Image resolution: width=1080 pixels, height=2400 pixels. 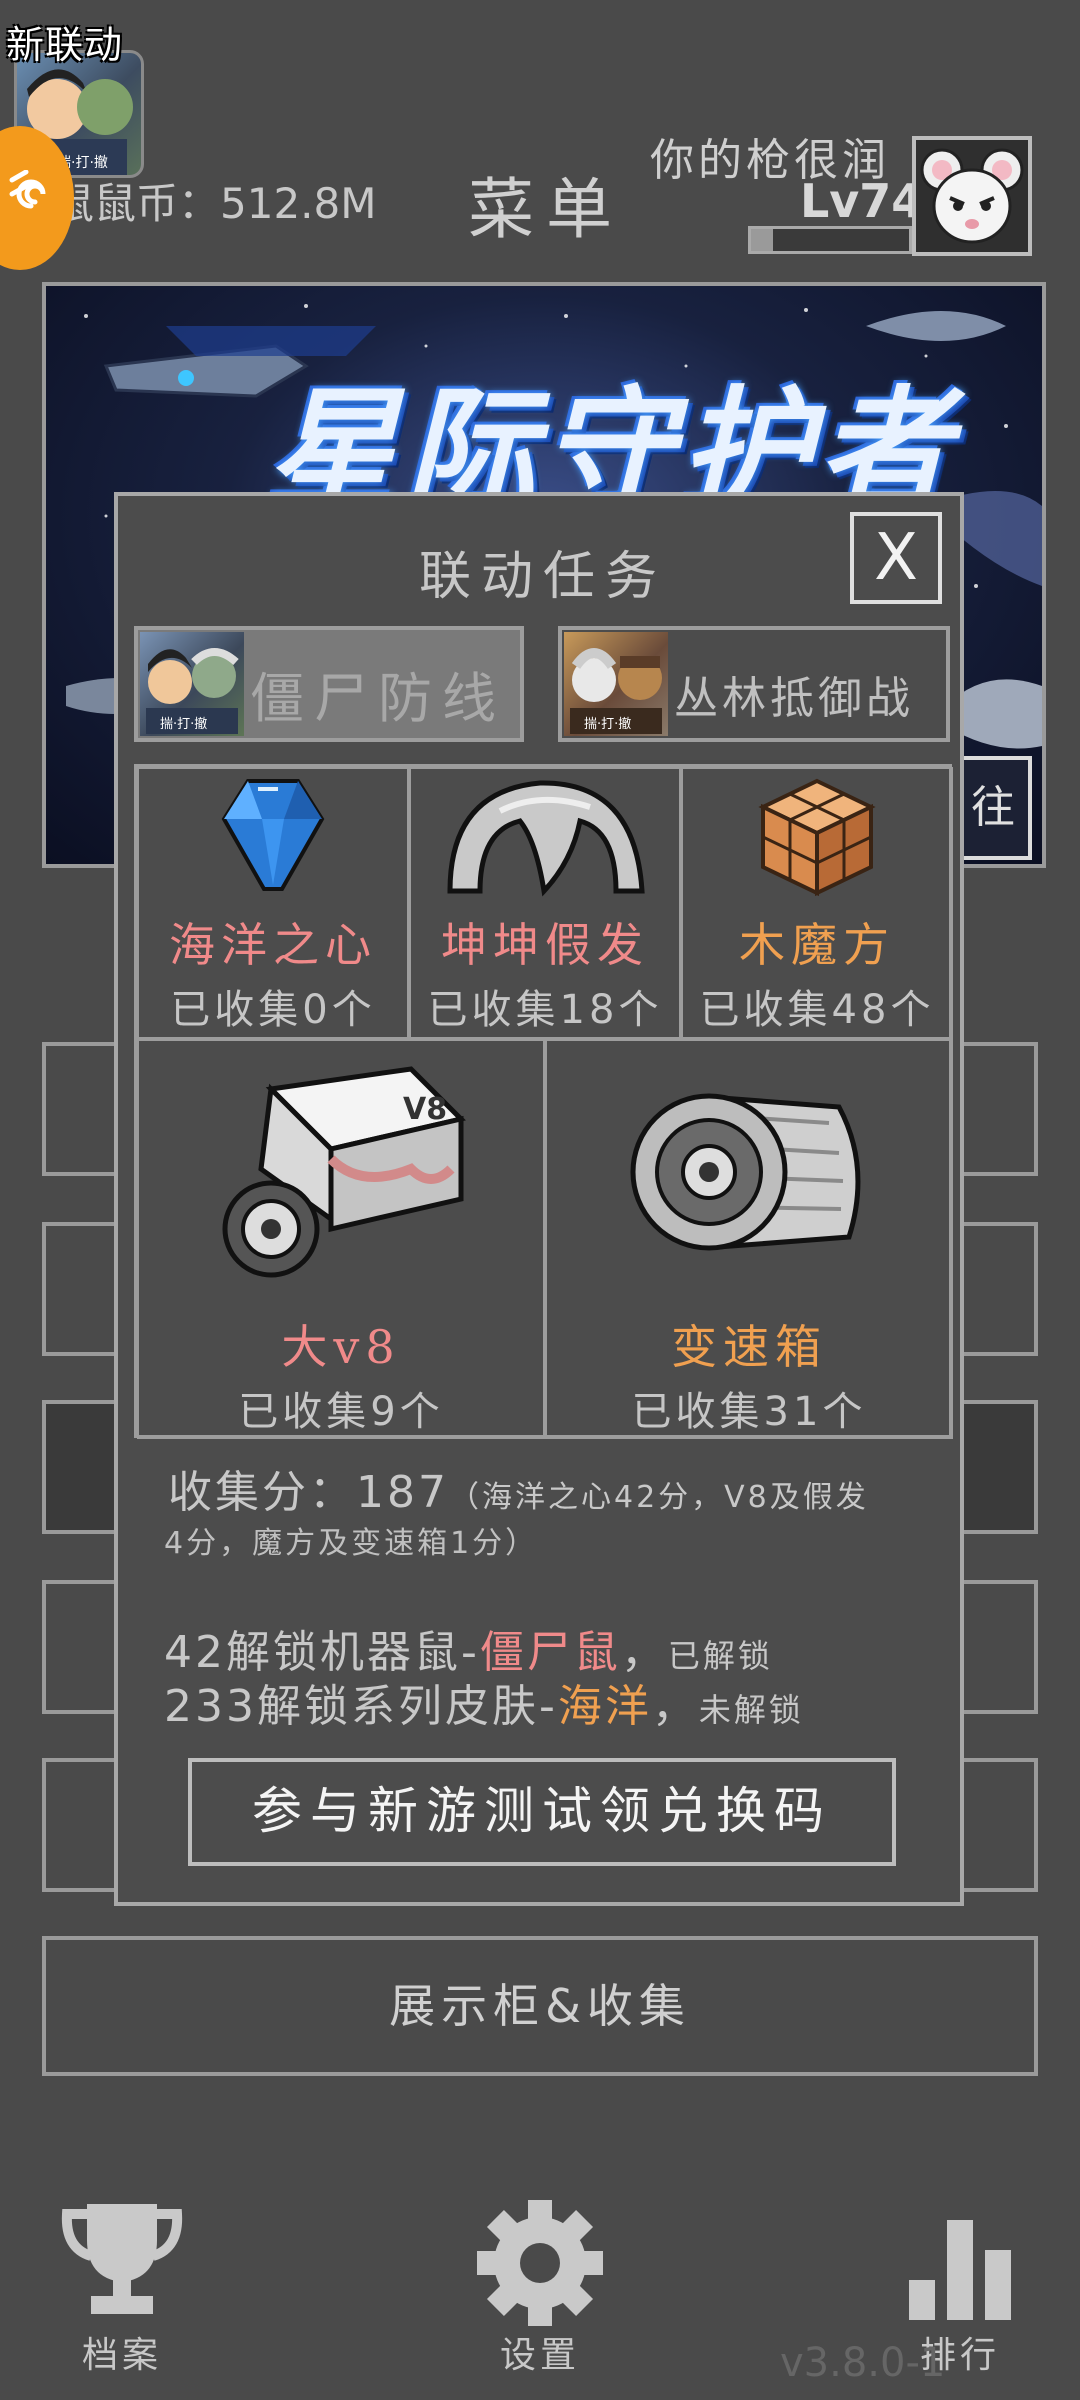 What do you see at coordinates (762, 240) in the screenshot?
I see `xp-progress-fill` at bounding box center [762, 240].